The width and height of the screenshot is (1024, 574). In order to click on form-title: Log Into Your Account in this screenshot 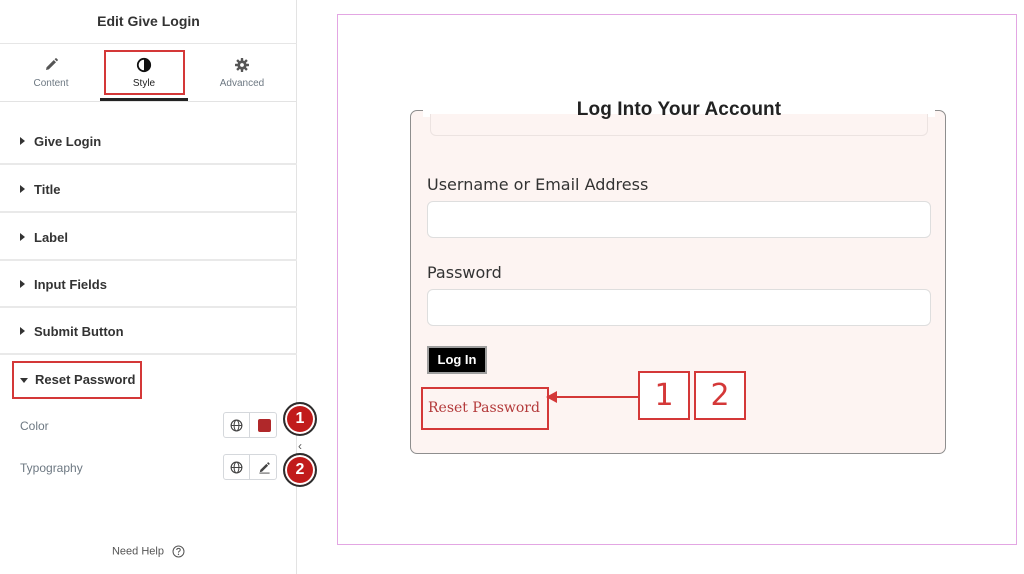, I will do `click(679, 109)`.